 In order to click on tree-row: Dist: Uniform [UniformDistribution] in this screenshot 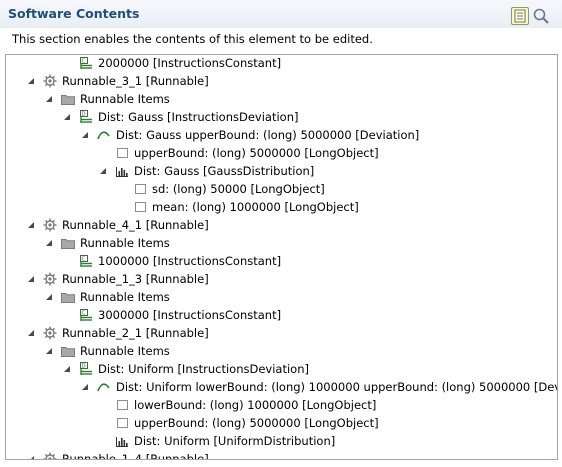, I will do `click(281, 441)`.